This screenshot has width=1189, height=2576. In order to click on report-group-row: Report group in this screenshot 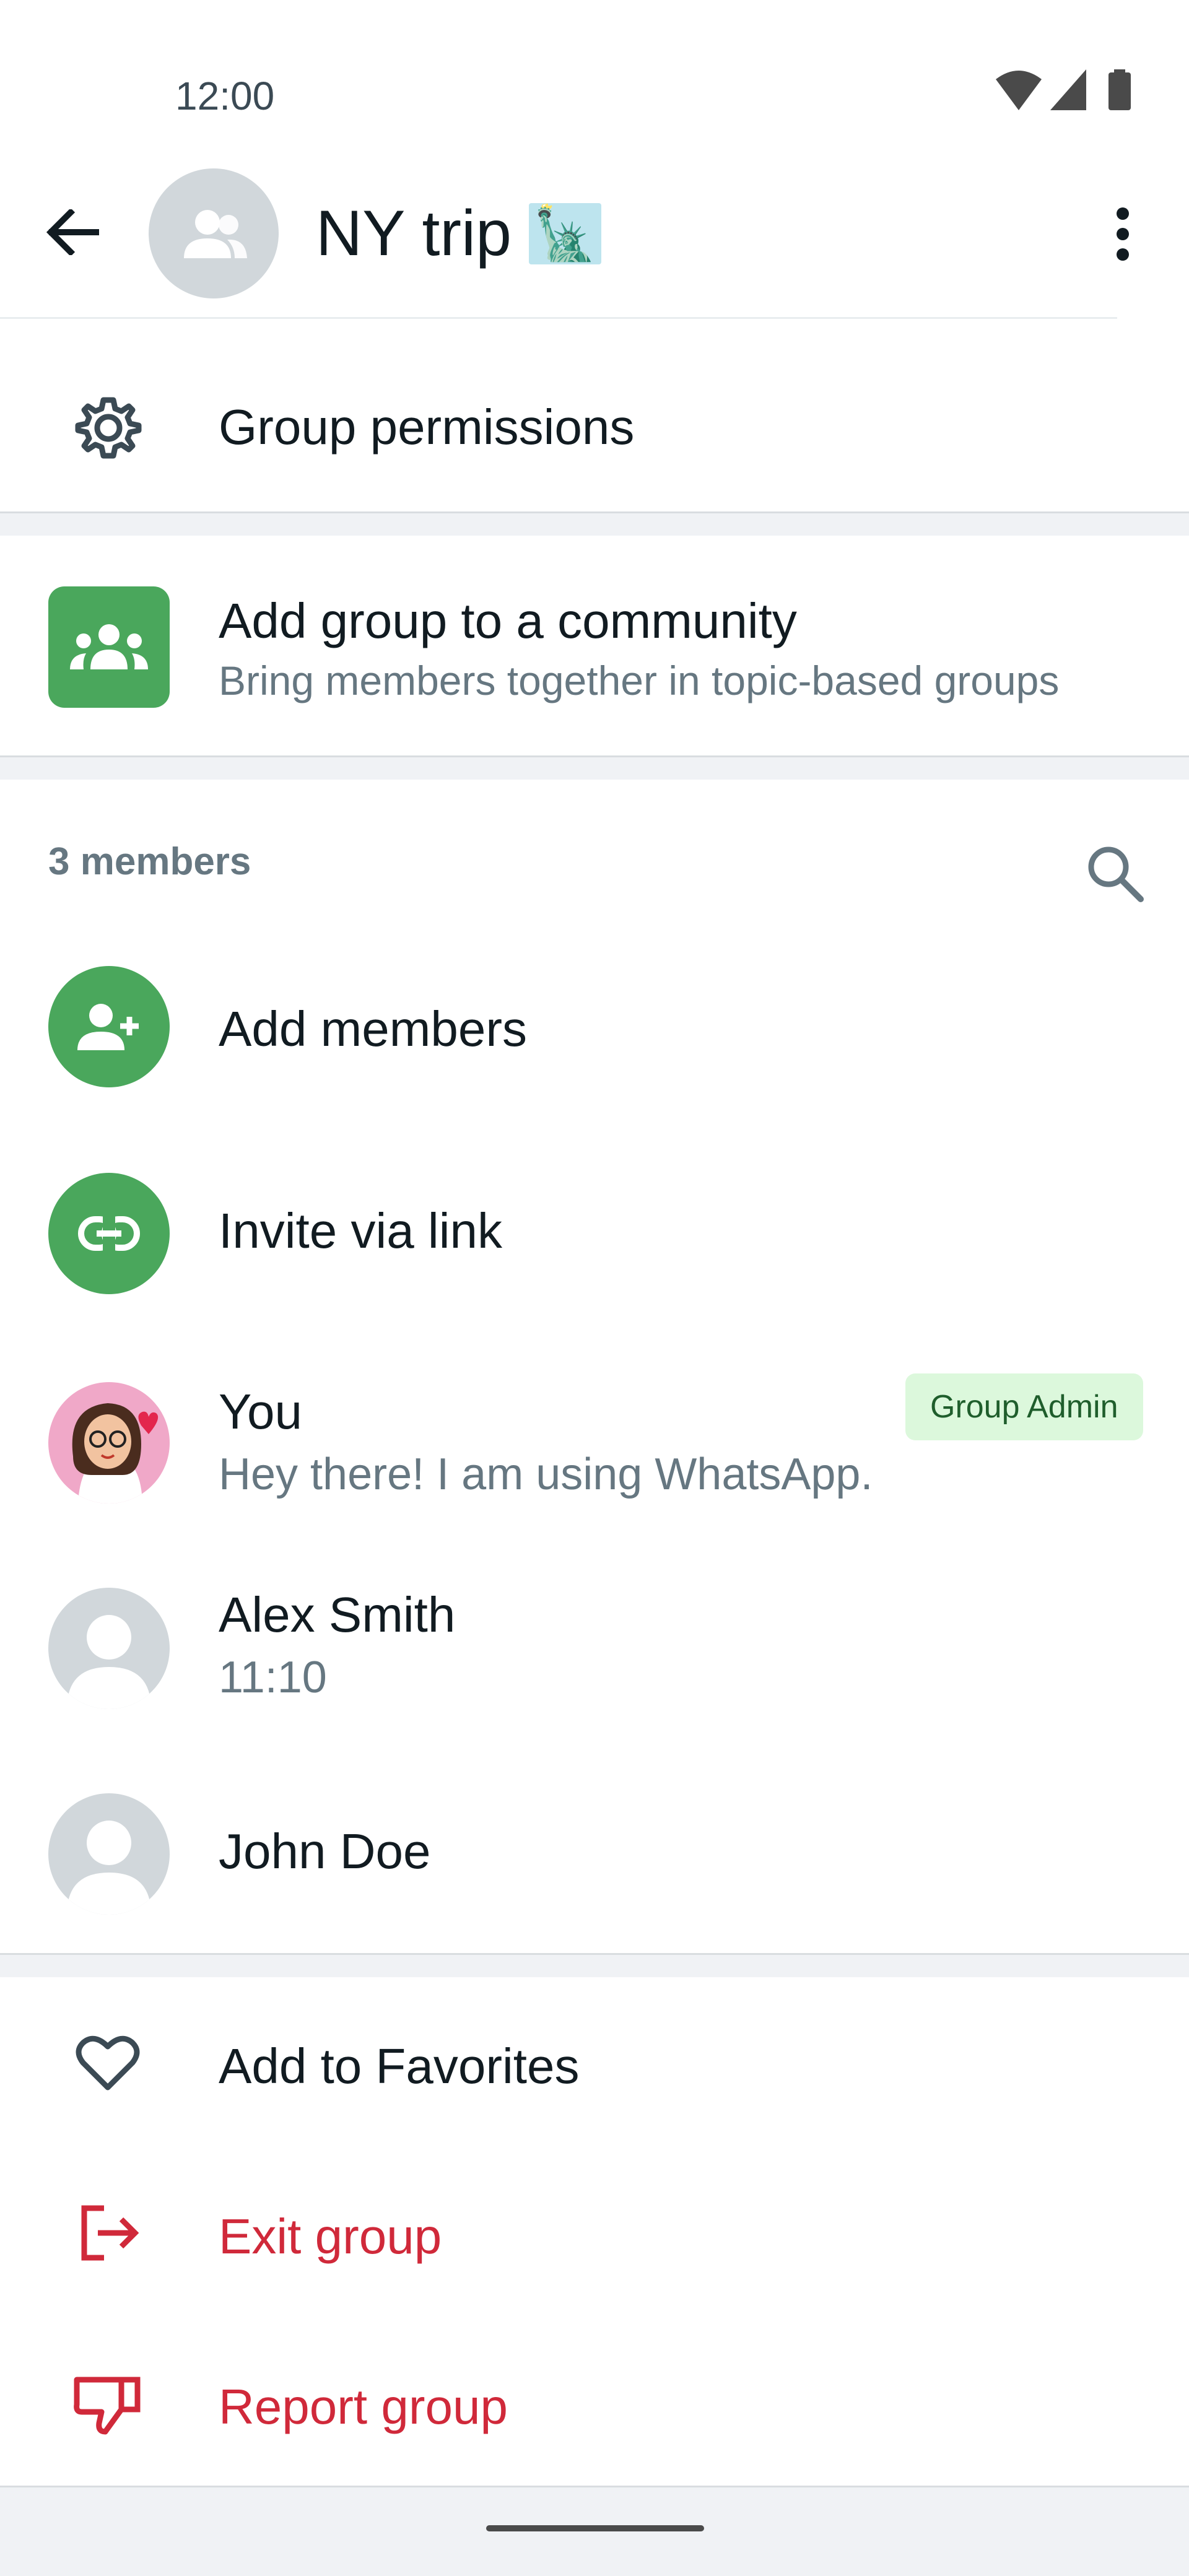, I will do `click(594, 2403)`.